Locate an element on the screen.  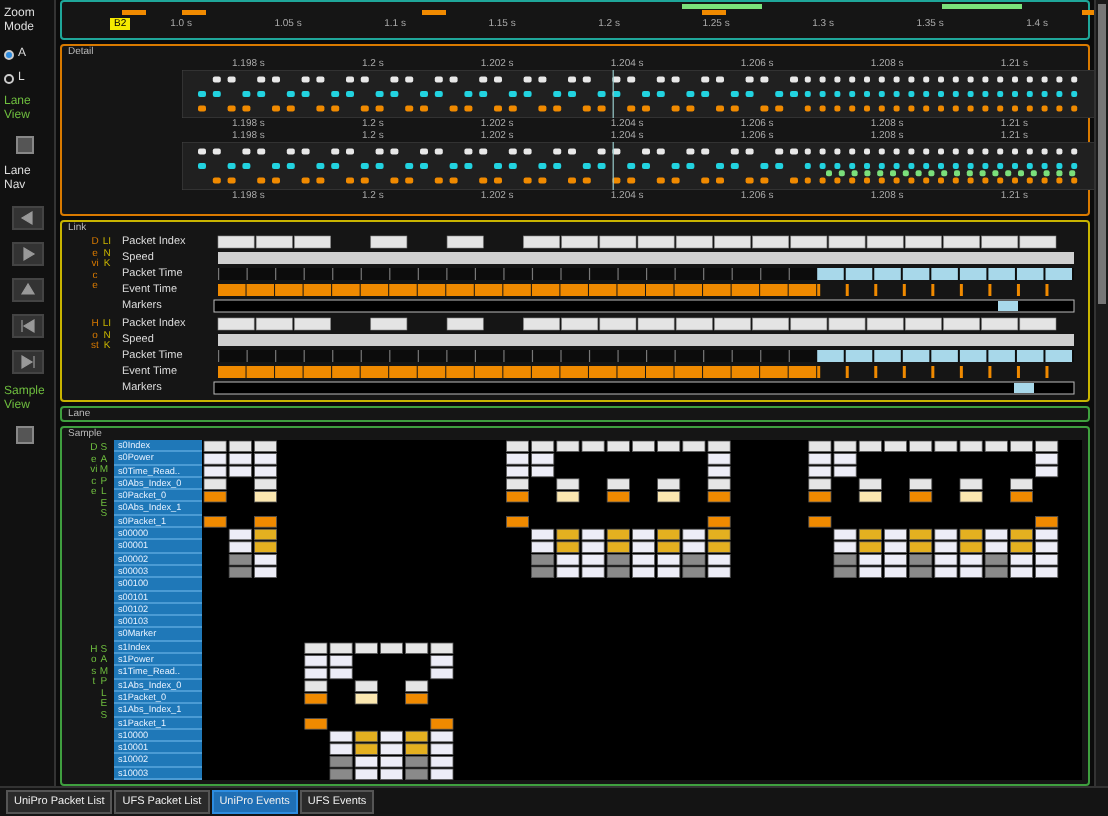
right-arrow-button is located at coordinates (28, 254).